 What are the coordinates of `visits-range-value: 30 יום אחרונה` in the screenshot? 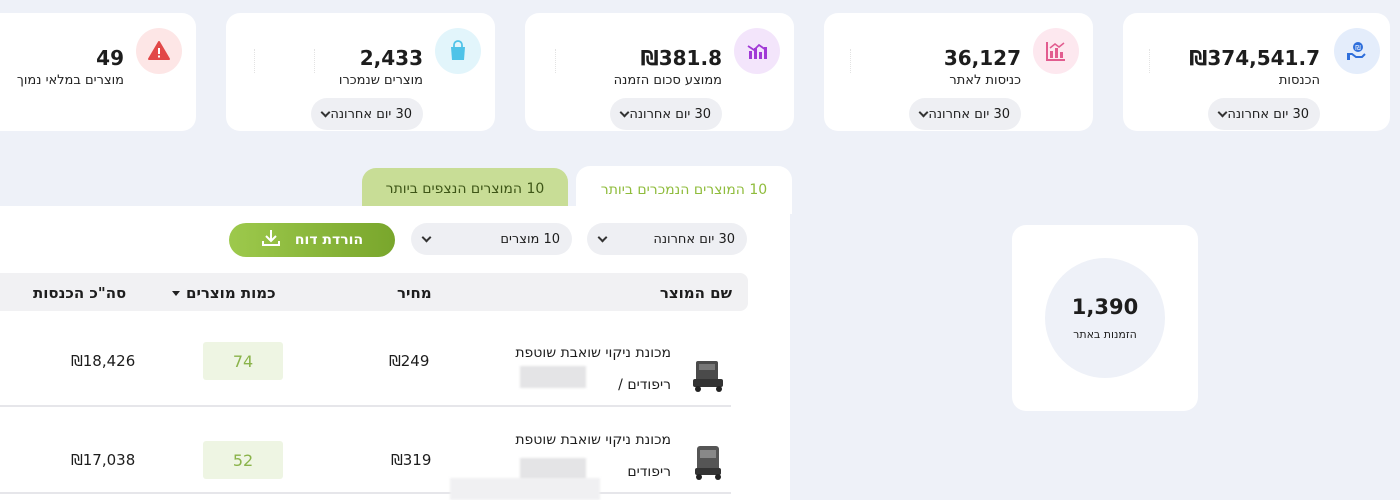 It's located at (969, 114).